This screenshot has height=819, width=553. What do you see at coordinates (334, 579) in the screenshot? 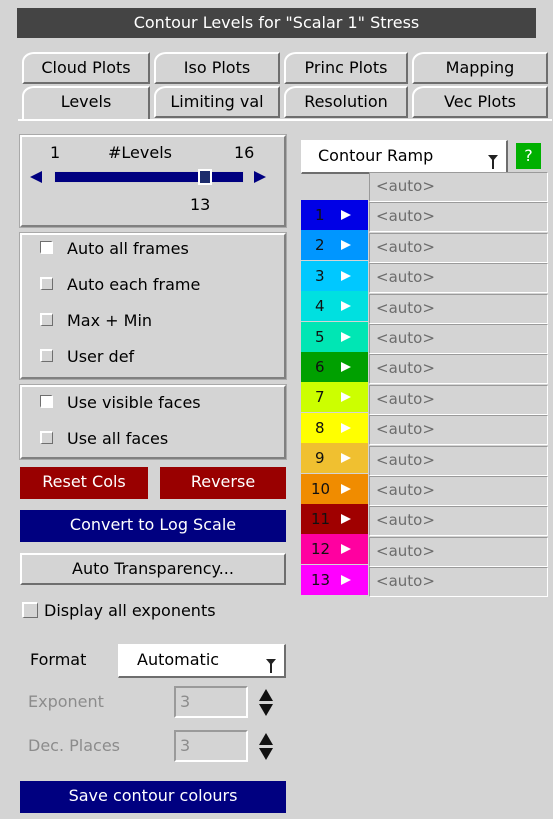
I see `level-colour-swatch: 13` at bounding box center [334, 579].